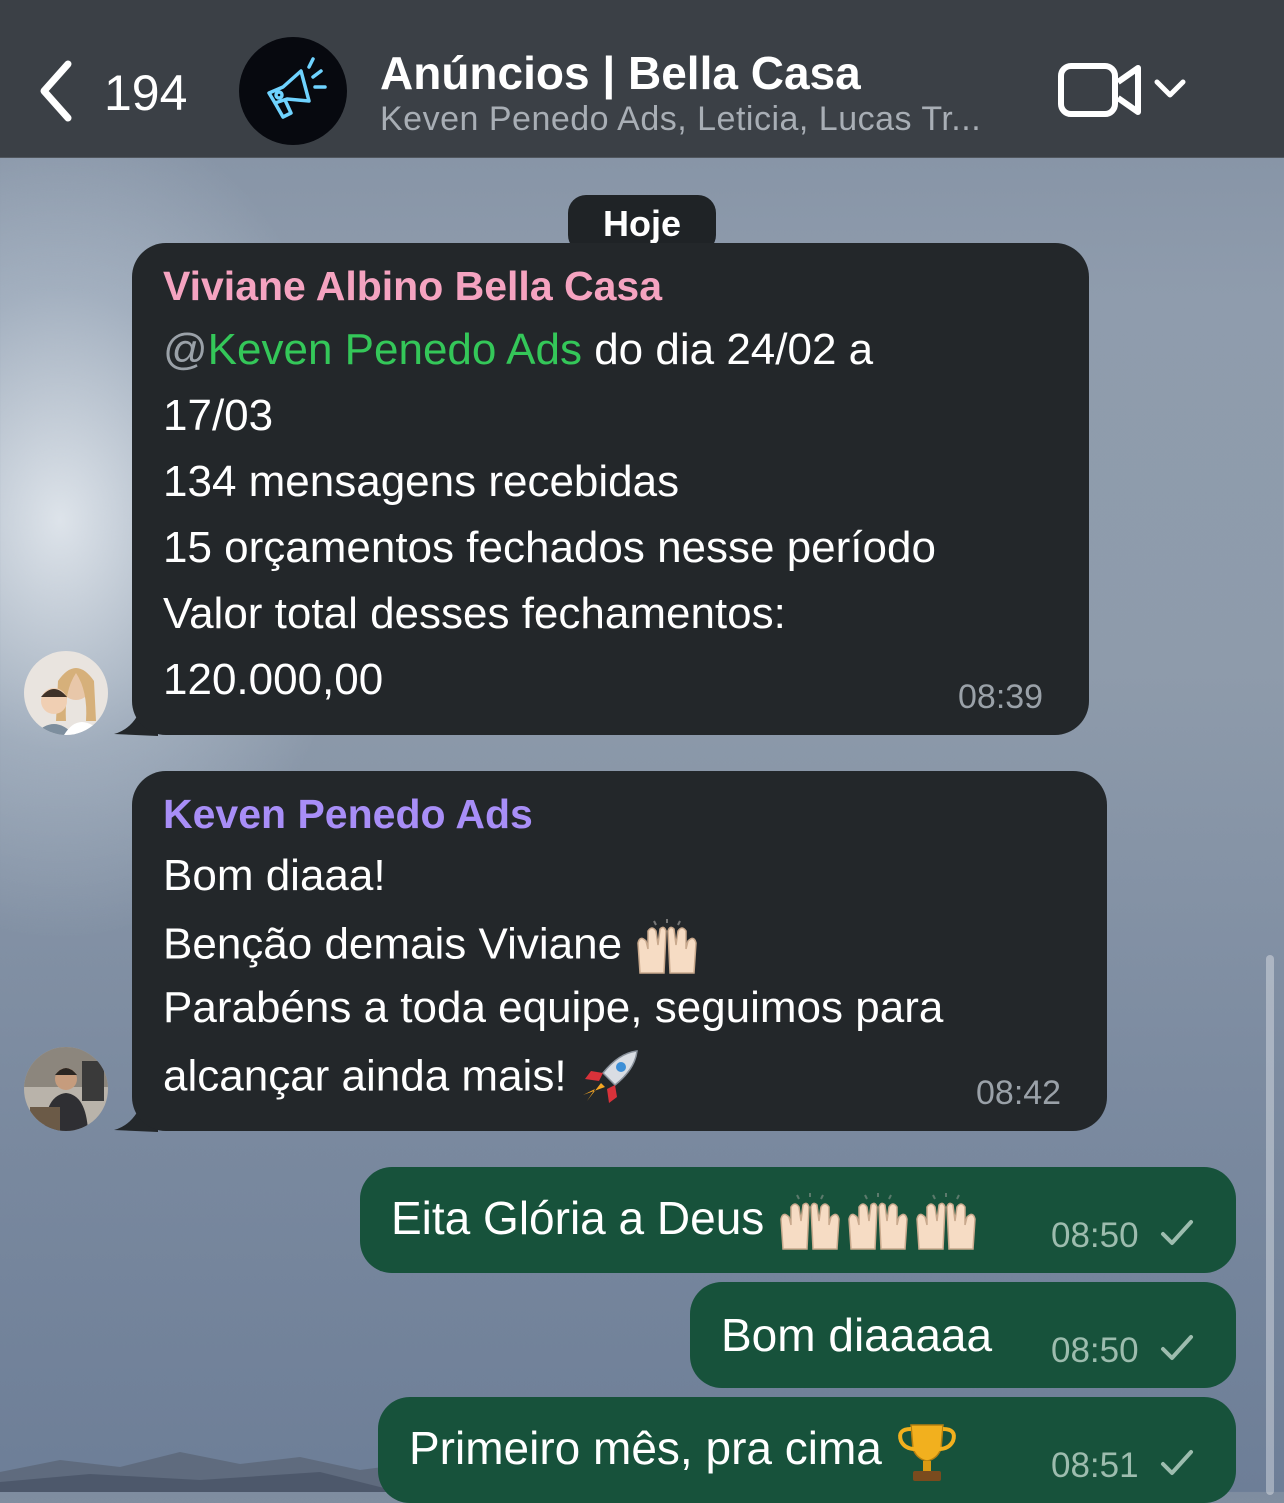 The height and width of the screenshot is (1503, 1284). I want to click on outgoing-message-bubble: Eita Glória a Deus 08:50, so click(798, 1220).